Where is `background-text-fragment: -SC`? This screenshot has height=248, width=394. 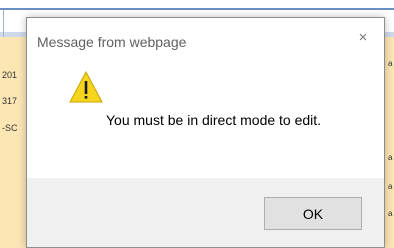 background-text-fragment: -SC is located at coordinates (10, 128).